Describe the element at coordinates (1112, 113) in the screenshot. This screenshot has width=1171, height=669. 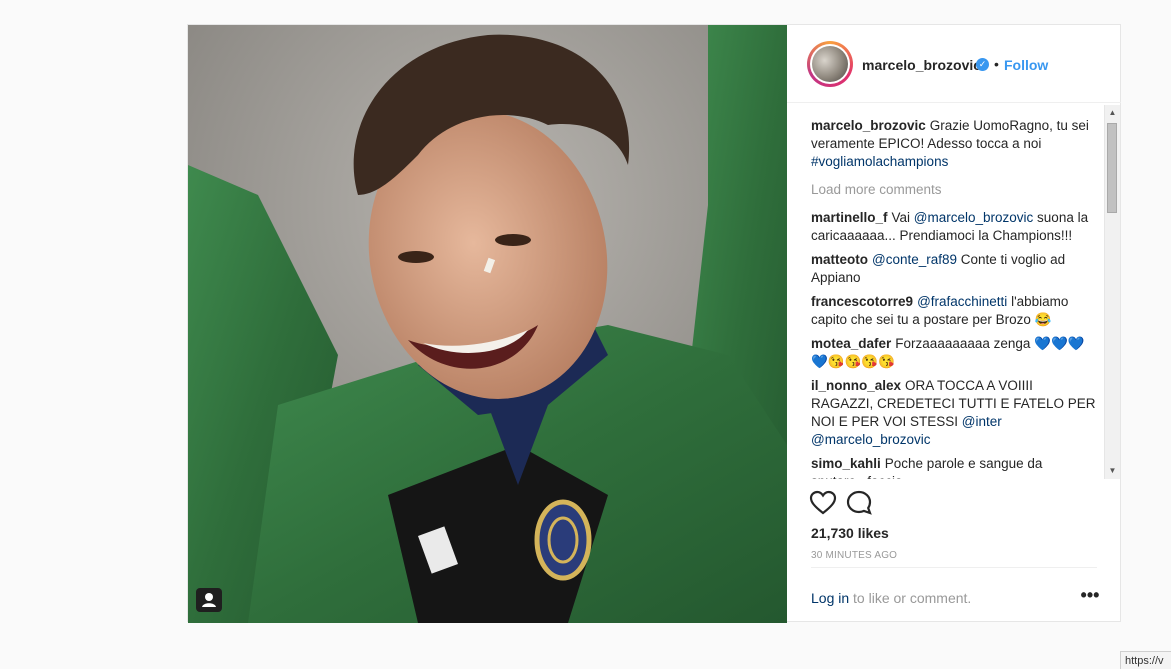
I see `scroll-up-arrow-icon: ▲` at that location.